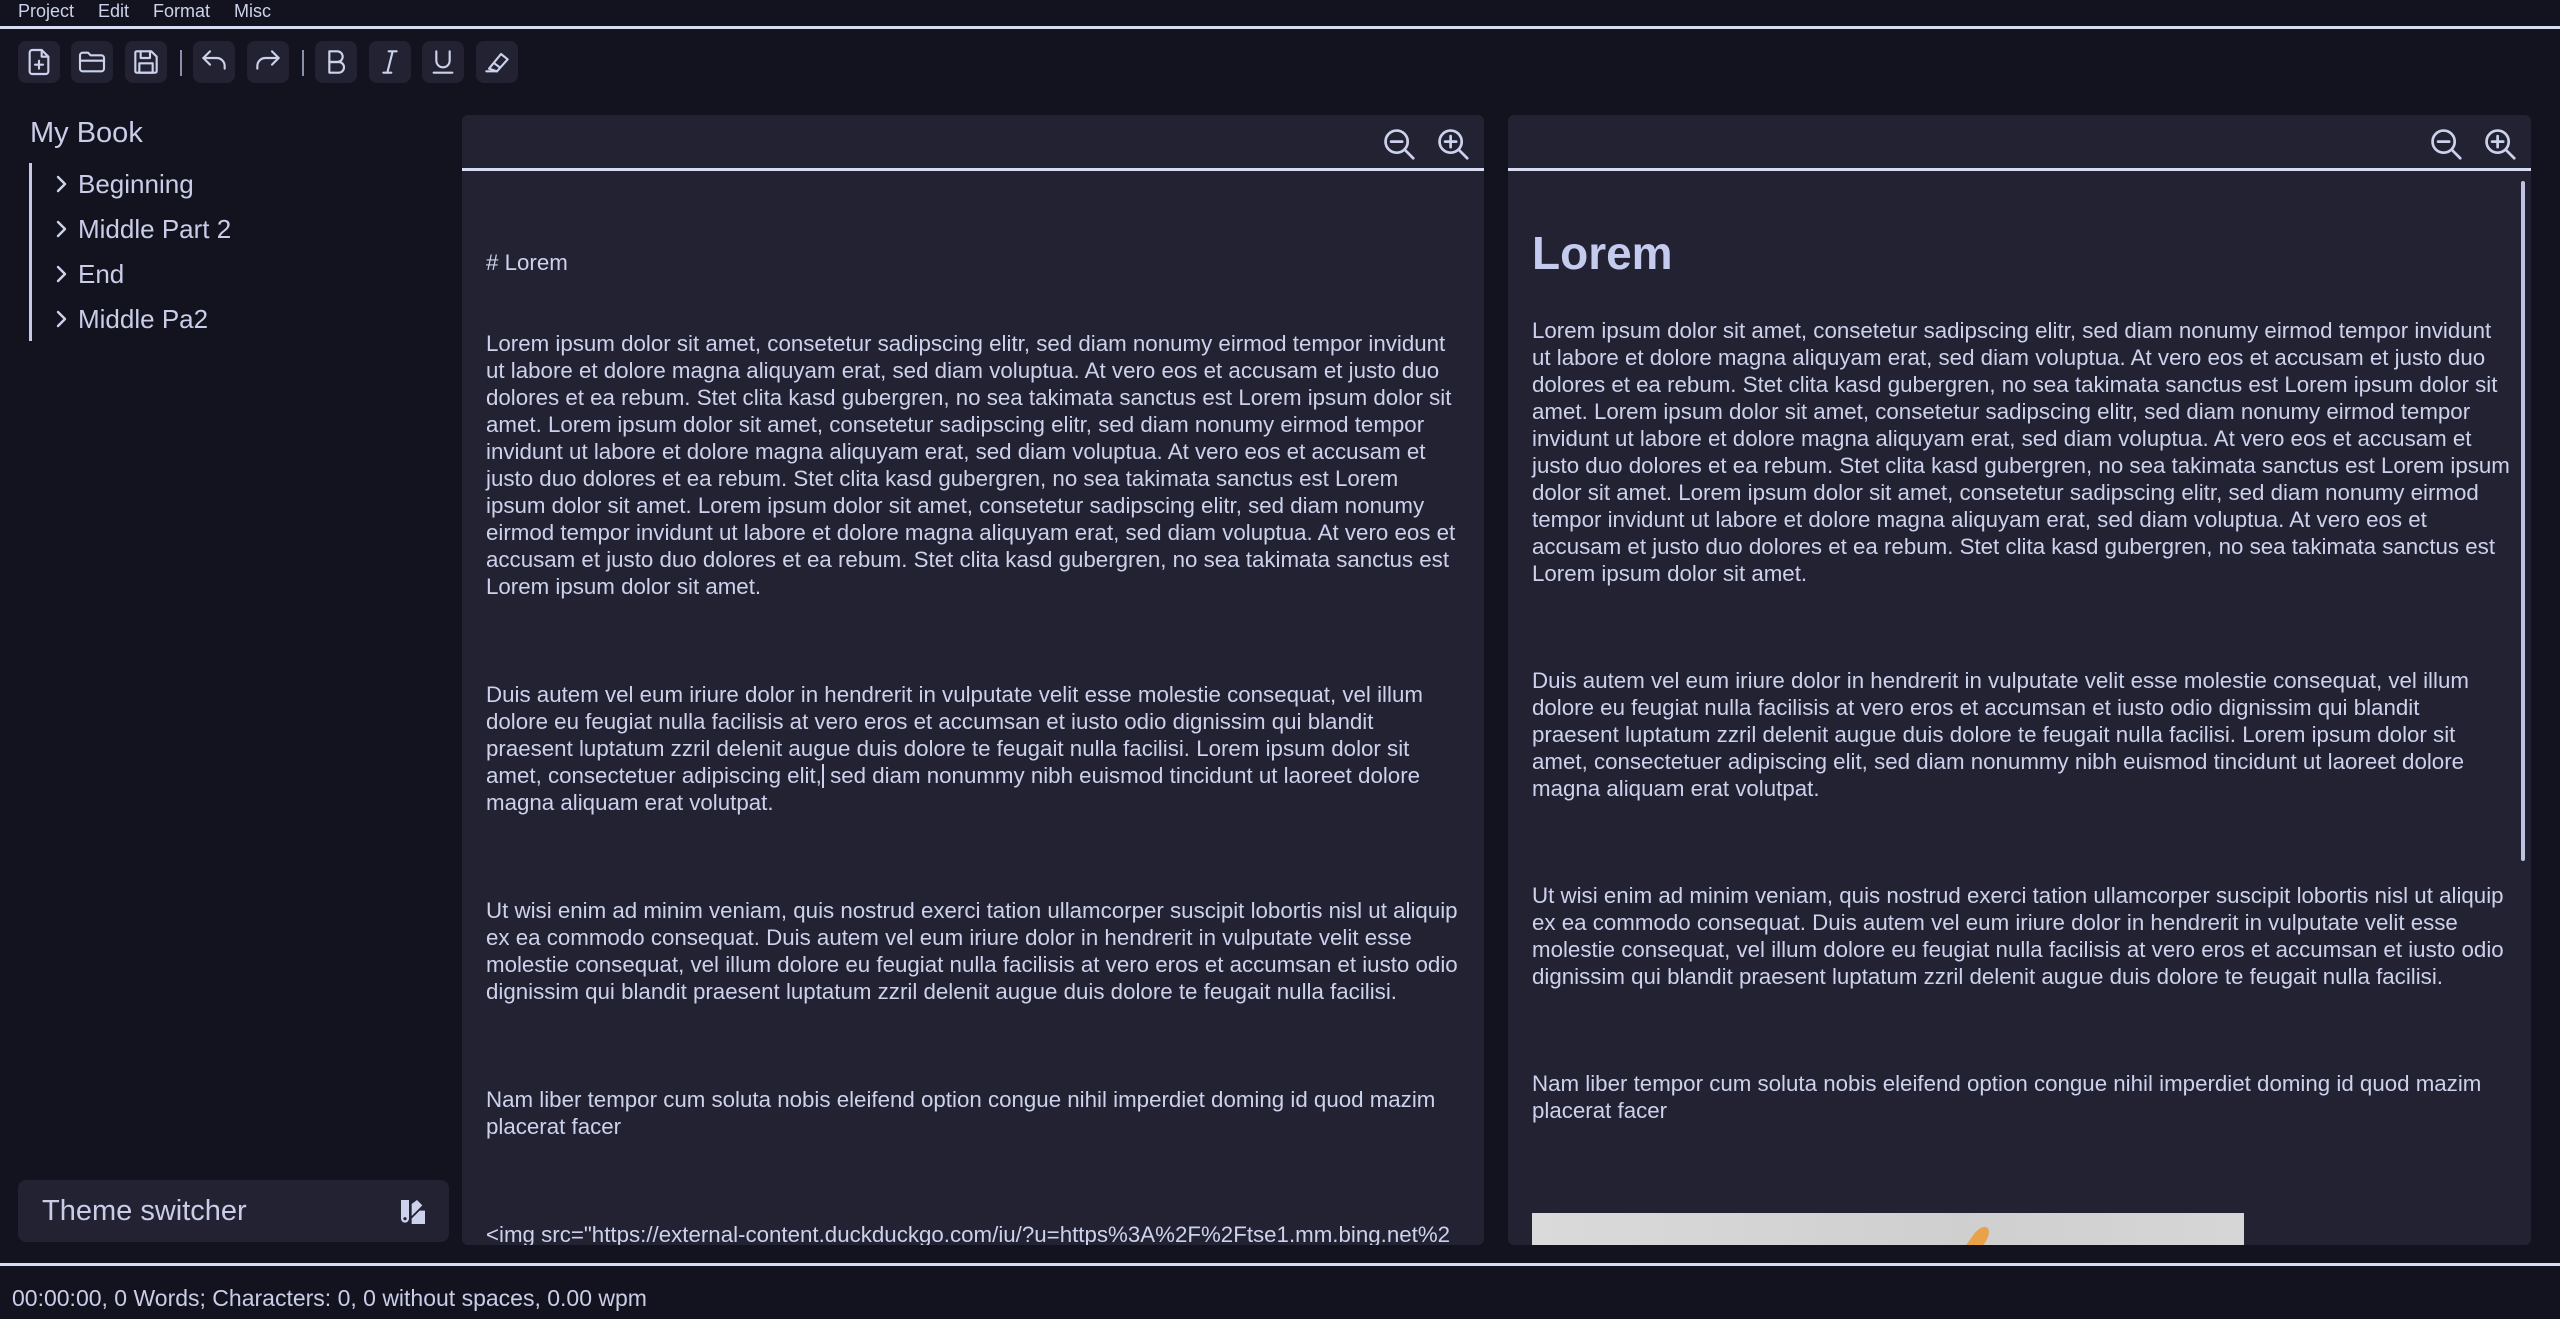  I want to click on save-icon, so click(146, 62).